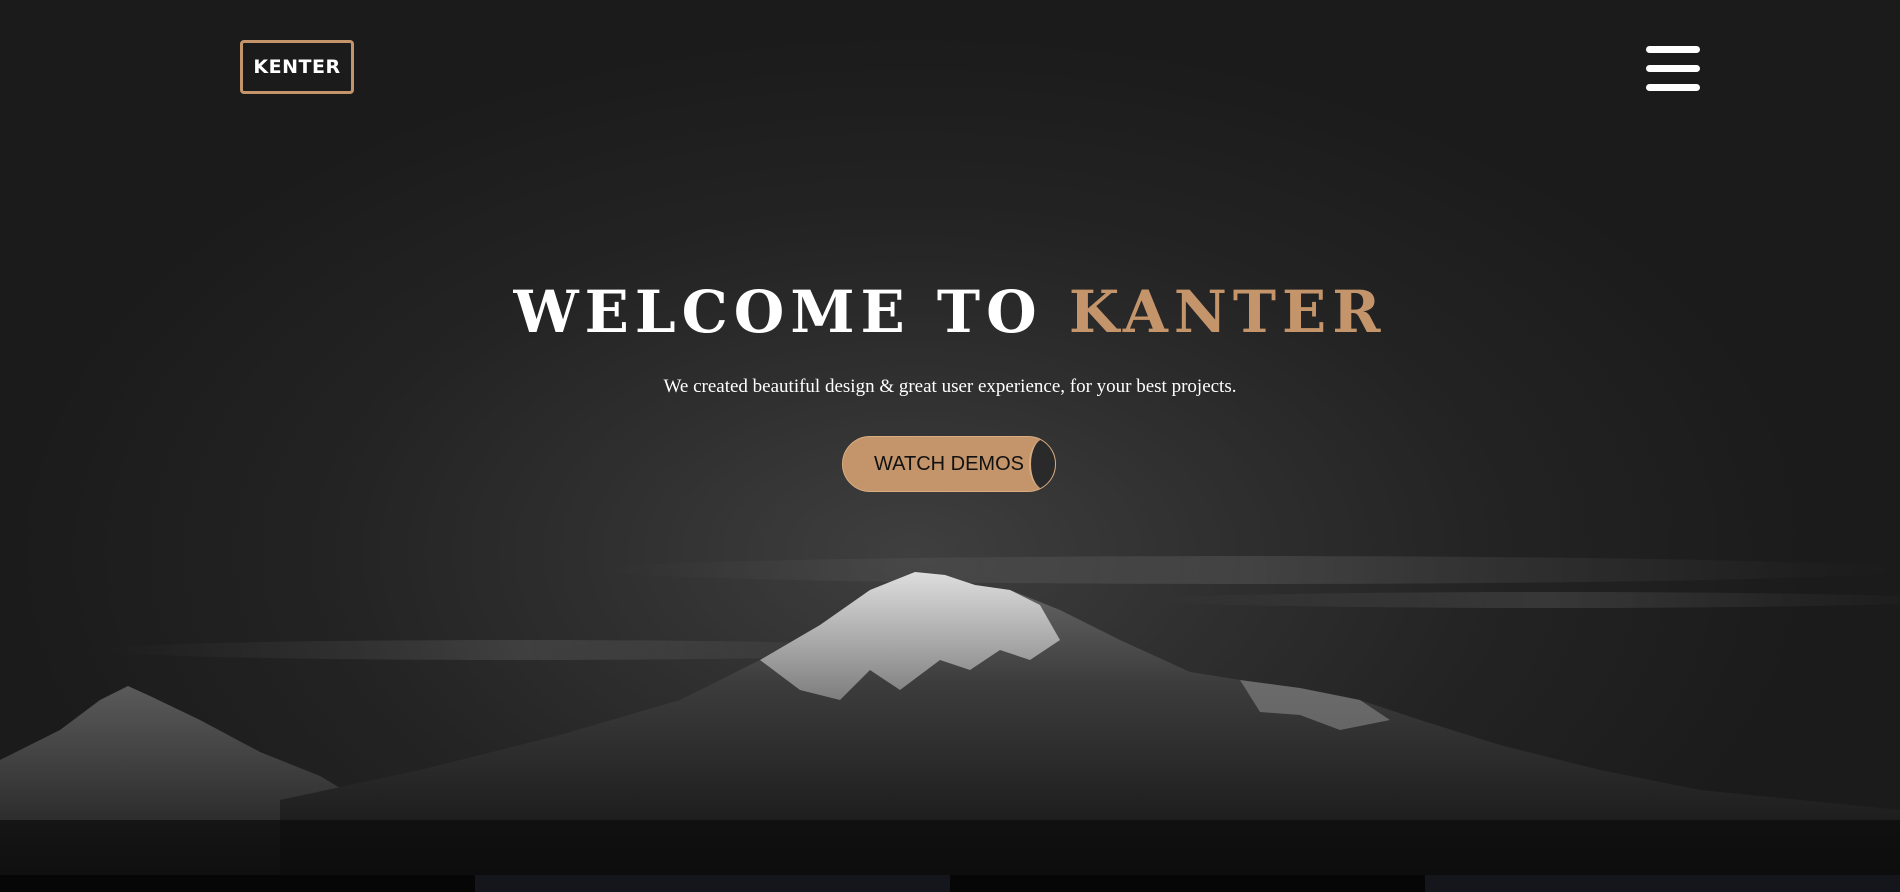 The height and width of the screenshot is (892, 1900). I want to click on watch-demos-label: WATCH DEMOS, so click(949, 463).